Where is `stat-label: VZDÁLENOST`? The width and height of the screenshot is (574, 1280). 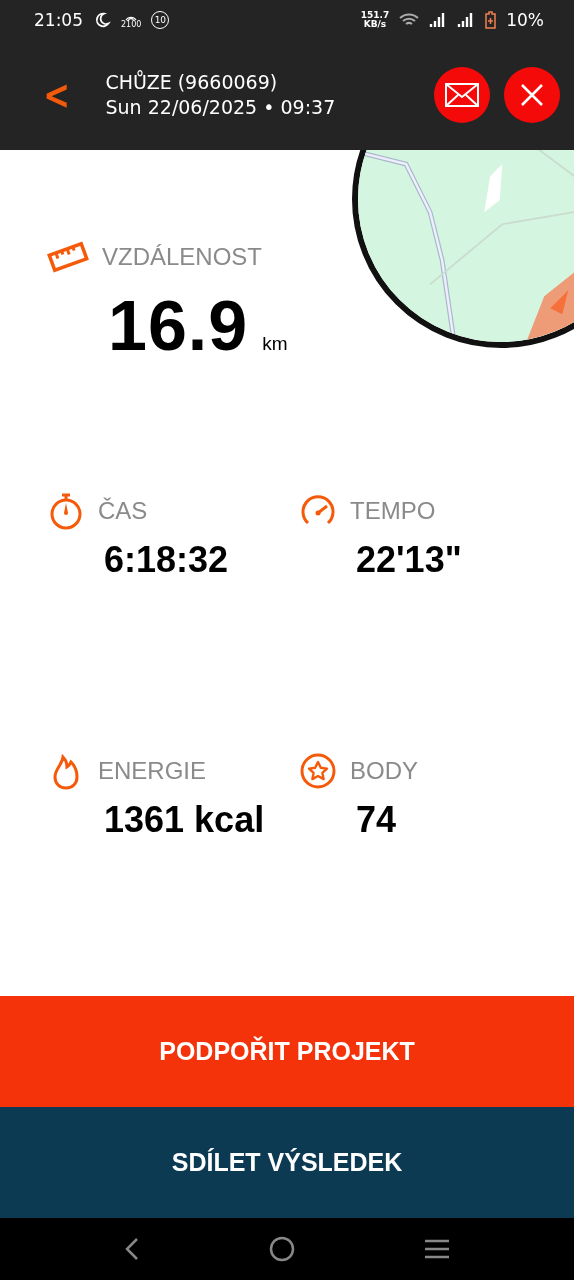
stat-label: VZDÁLENOST is located at coordinates (182, 257).